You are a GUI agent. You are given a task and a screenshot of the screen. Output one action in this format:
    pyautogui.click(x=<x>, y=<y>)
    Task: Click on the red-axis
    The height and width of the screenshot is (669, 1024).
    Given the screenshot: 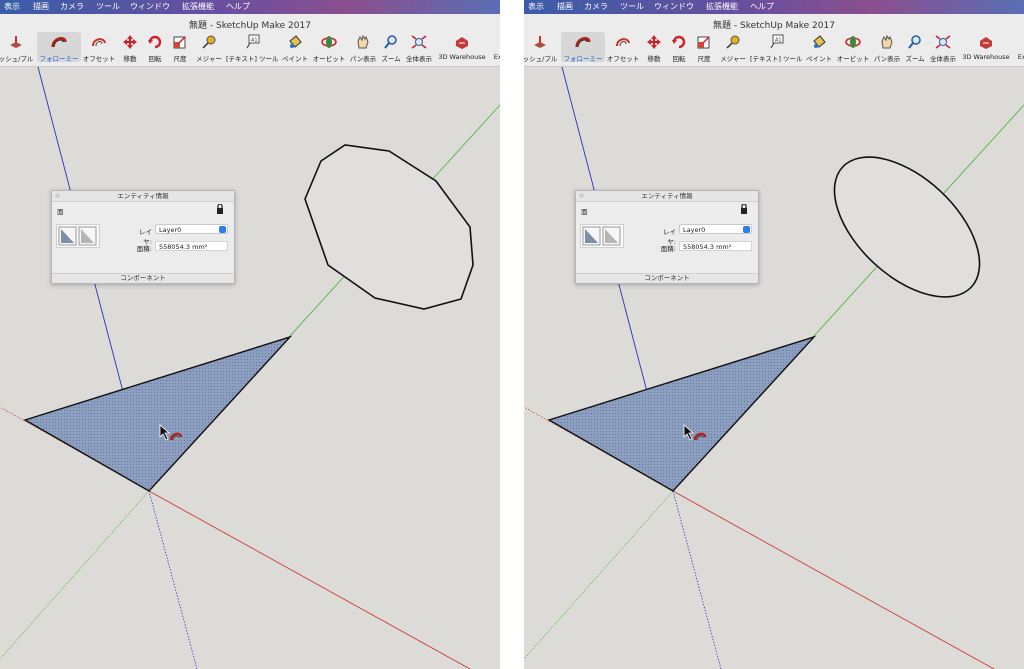 What is the action you would take?
    pyautogui.click(x=309, y=579)
    